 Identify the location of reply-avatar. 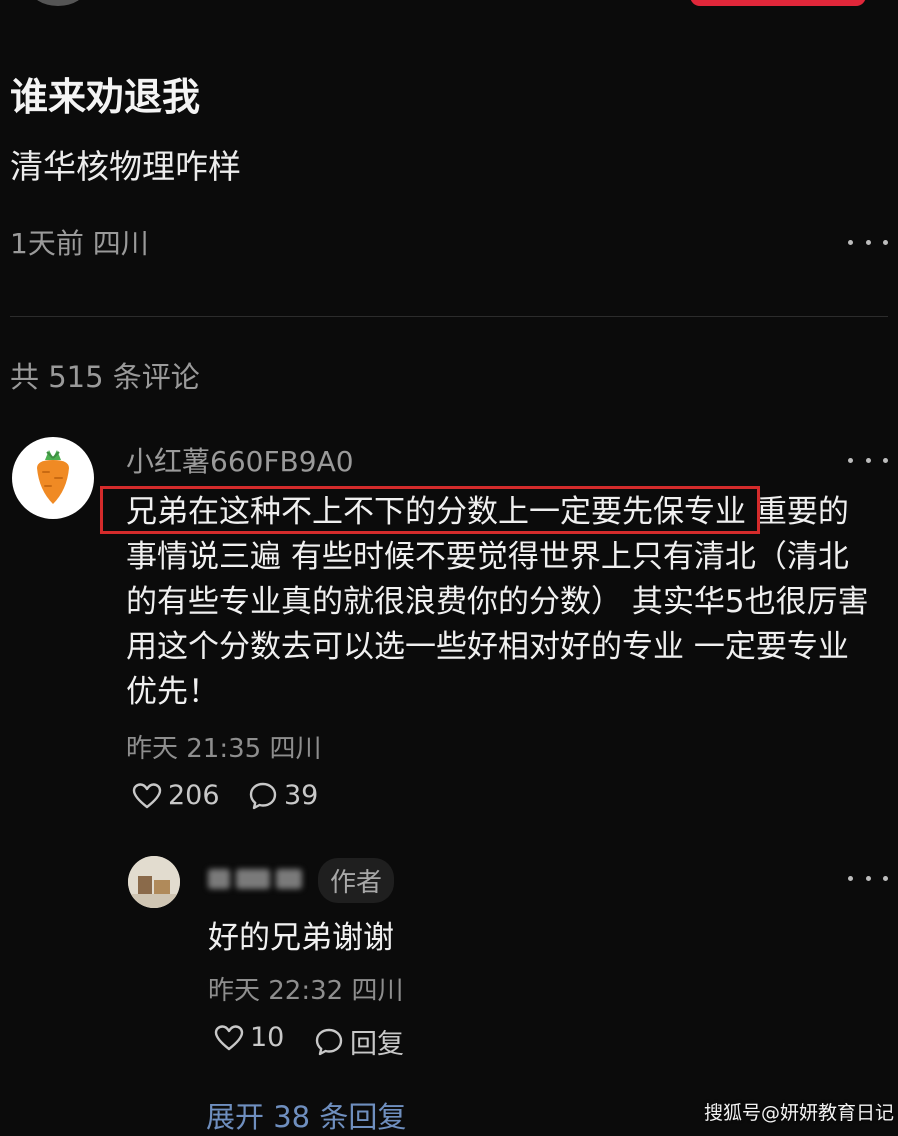
(154, 882).